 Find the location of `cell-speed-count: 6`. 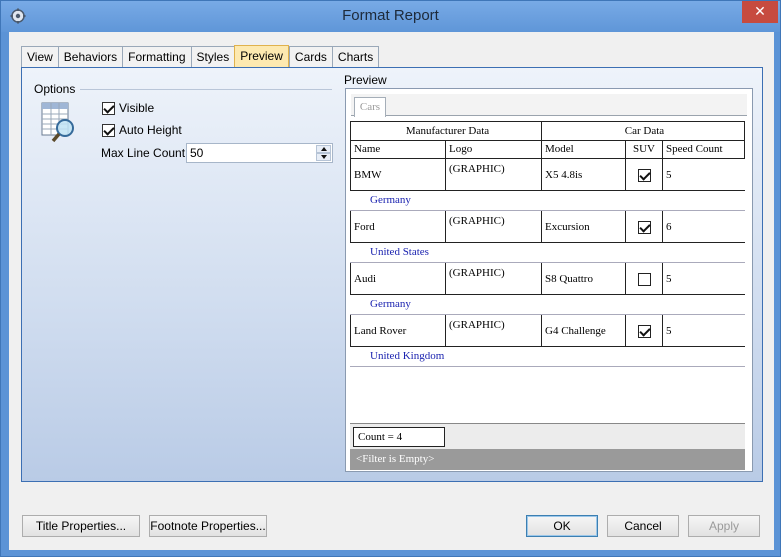

cell-speed-count: 6 is located at coordinates (669, 227).